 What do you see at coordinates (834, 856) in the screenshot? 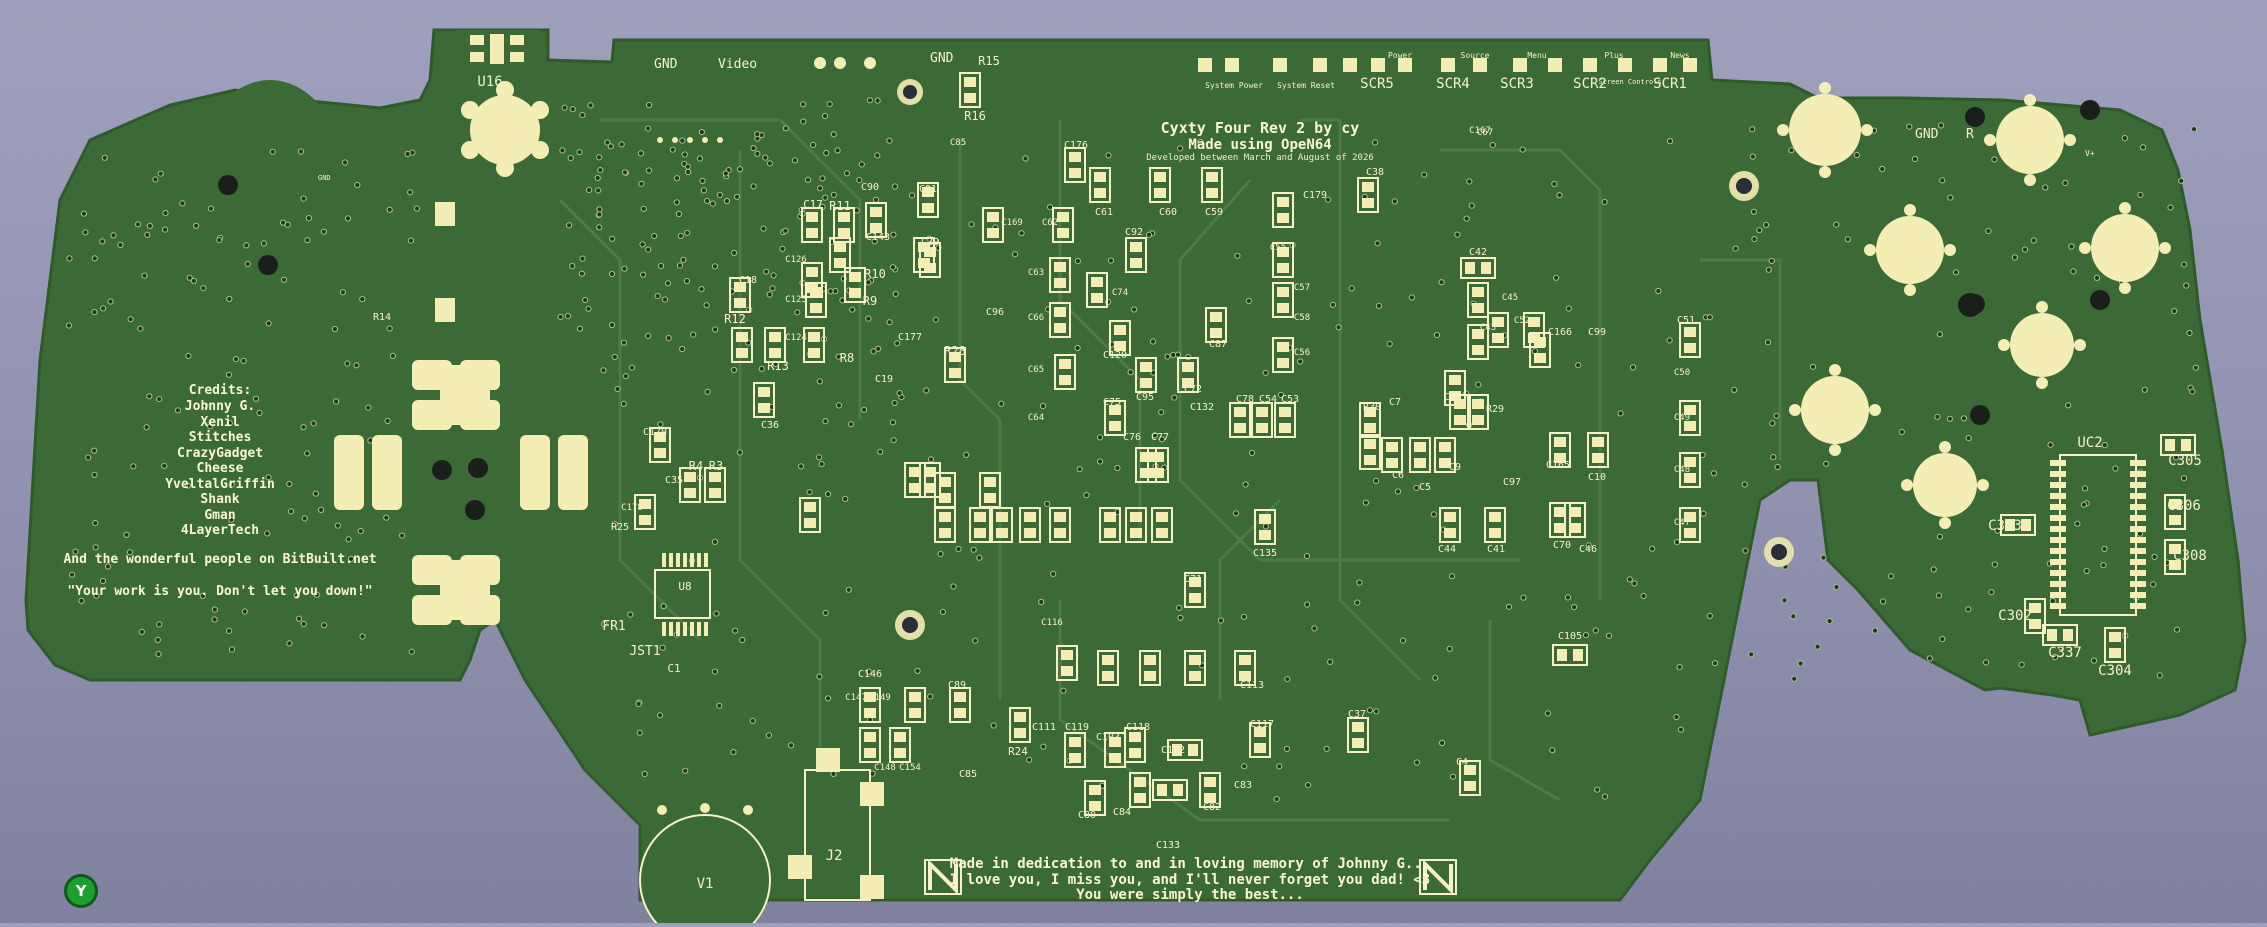
I see `reference-designator: J2` at bounding box center [834, 856].